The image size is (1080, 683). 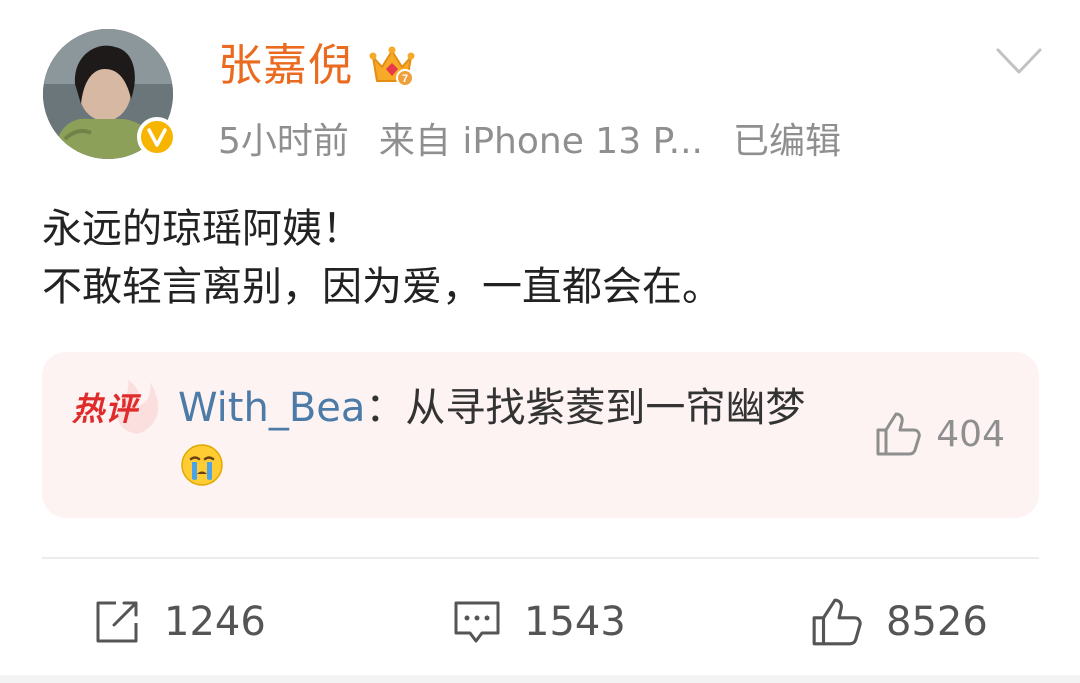 What do you see at coordinates (382, 287) in the screenshot?
I see `post-text-line-2: 不敢轻言离别，因为爱，一直都会在。` at bounding box center [382, 287].